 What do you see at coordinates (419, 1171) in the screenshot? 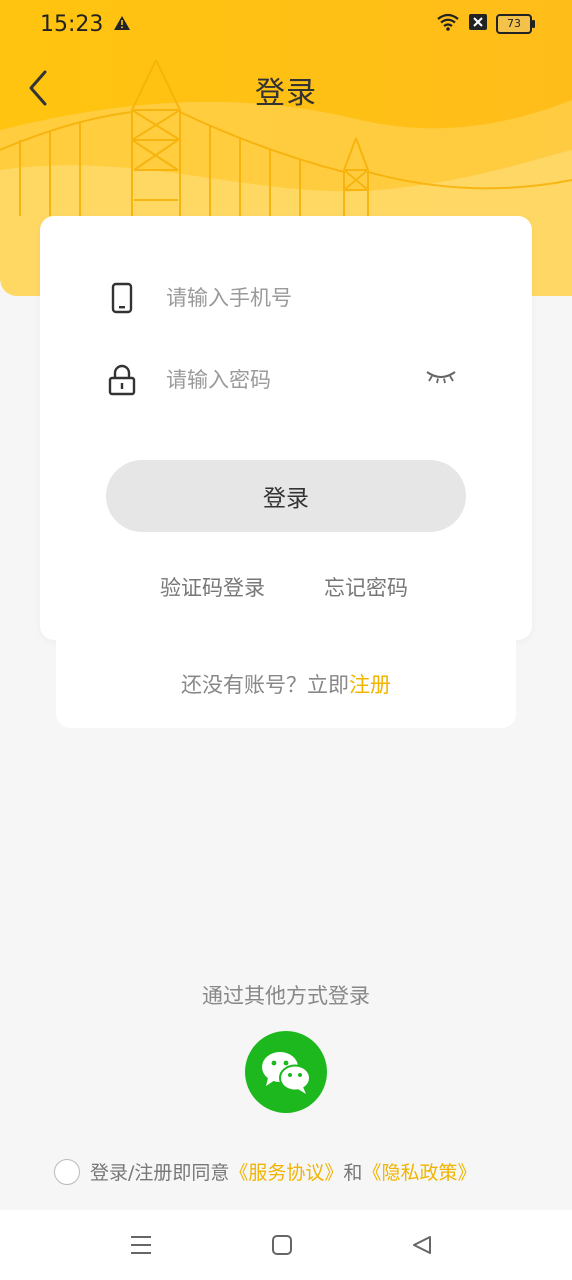
I see `privacy-policy-link: 《隐私政策》` at bounding box center [419, 1171].